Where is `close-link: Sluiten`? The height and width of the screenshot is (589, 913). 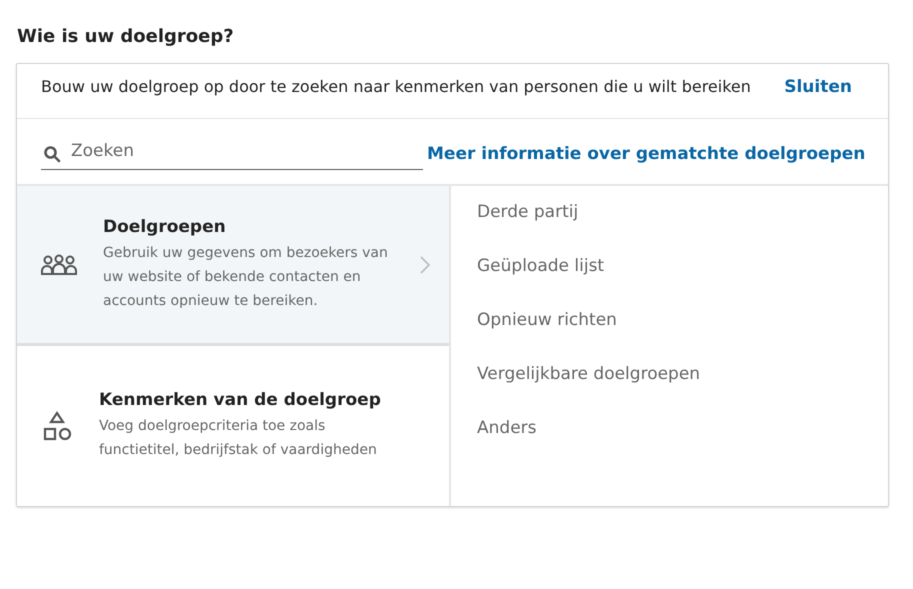
close-link: Sluiten is located at coordinates (818, 87).